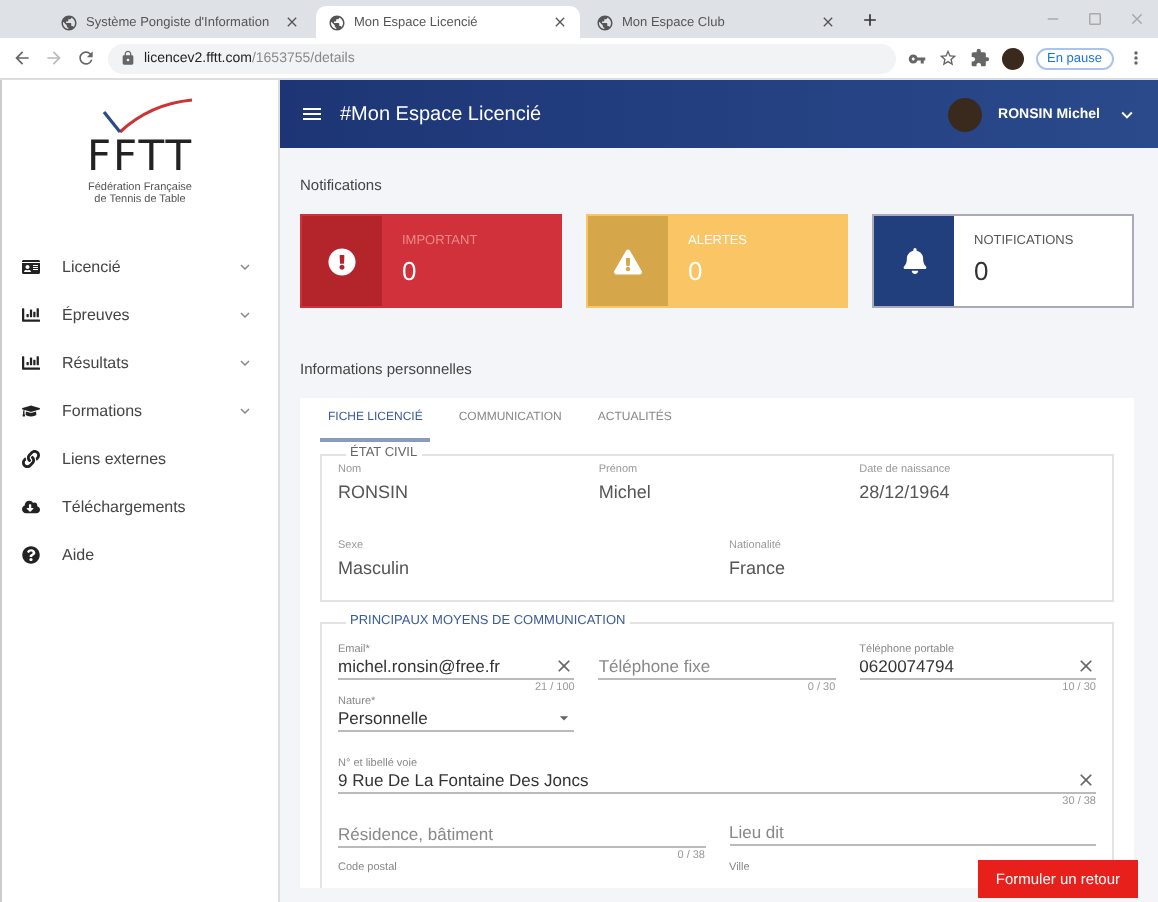 Image resolution: width=1158 pixels, height=902 pixels. What do you see at coordinates (140, 506) in the screenshot?
I see `sidebar-item: Téléchargements` at bounding box center [140, 506].